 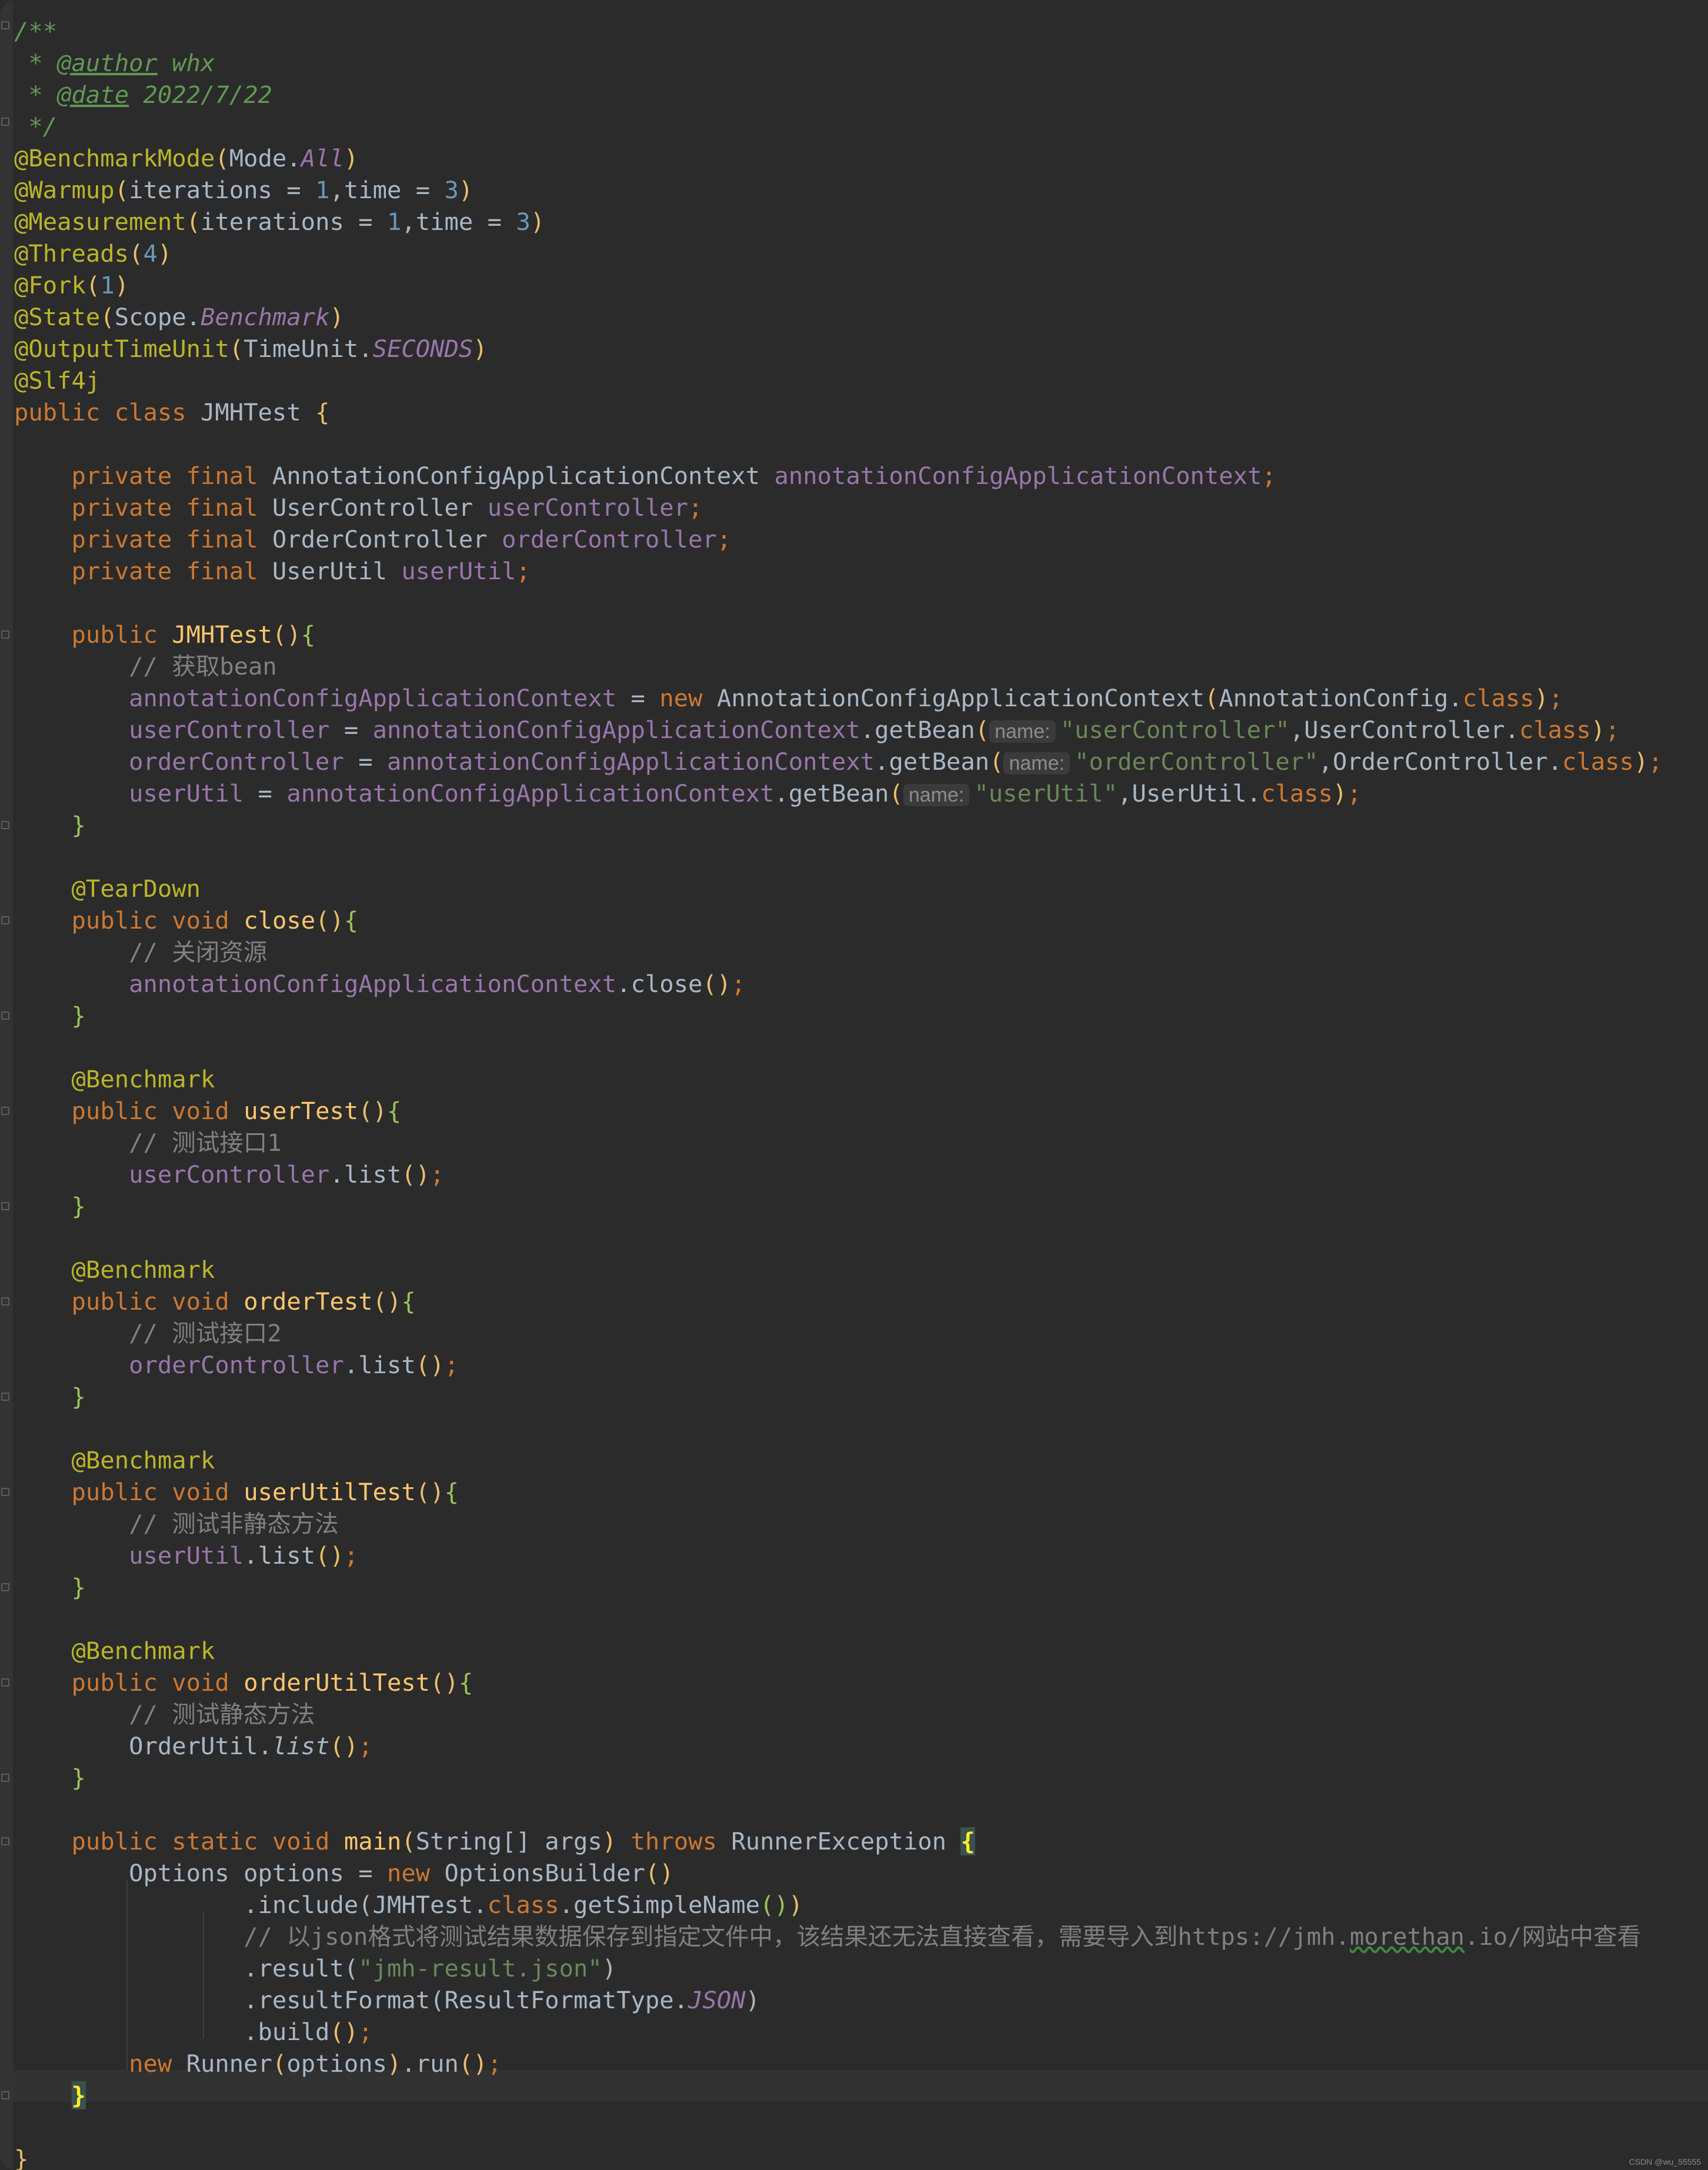 What do you see at coordinates (659, 984) in the screenshot?
I see `code-token: .close` at bounding box center [659, 984].